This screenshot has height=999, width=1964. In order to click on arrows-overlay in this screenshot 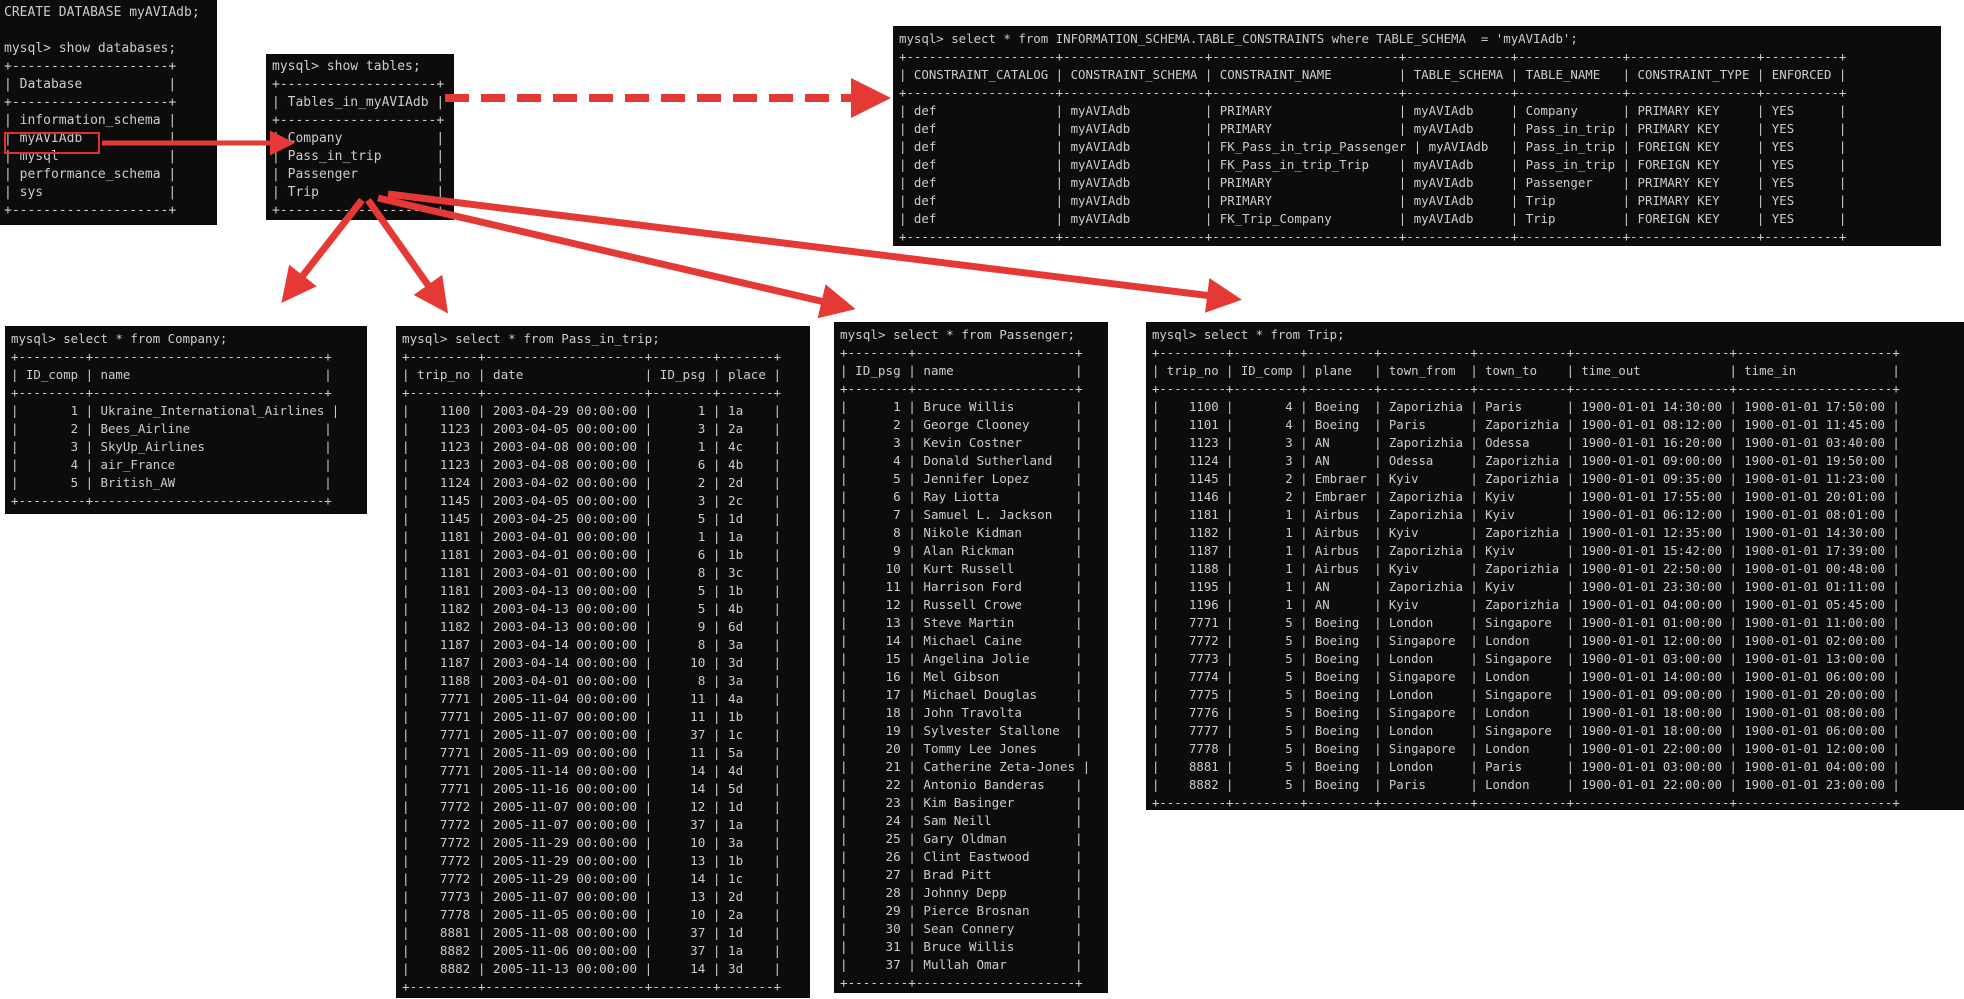, I will do `click(672, 198)`.